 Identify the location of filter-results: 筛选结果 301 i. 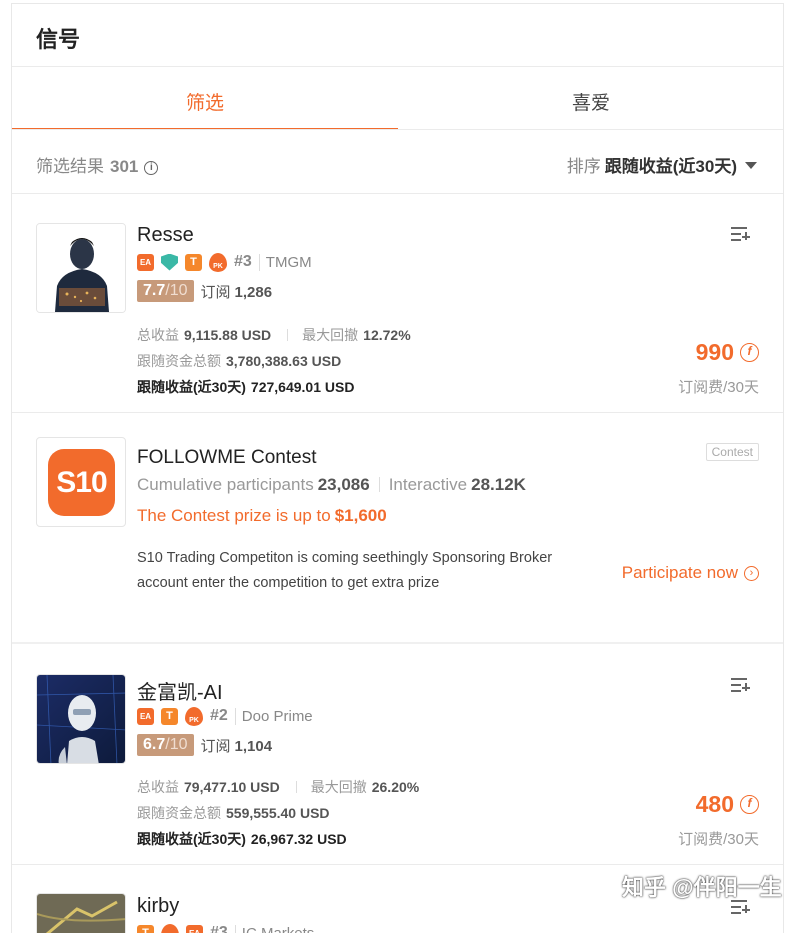
(97, 164).